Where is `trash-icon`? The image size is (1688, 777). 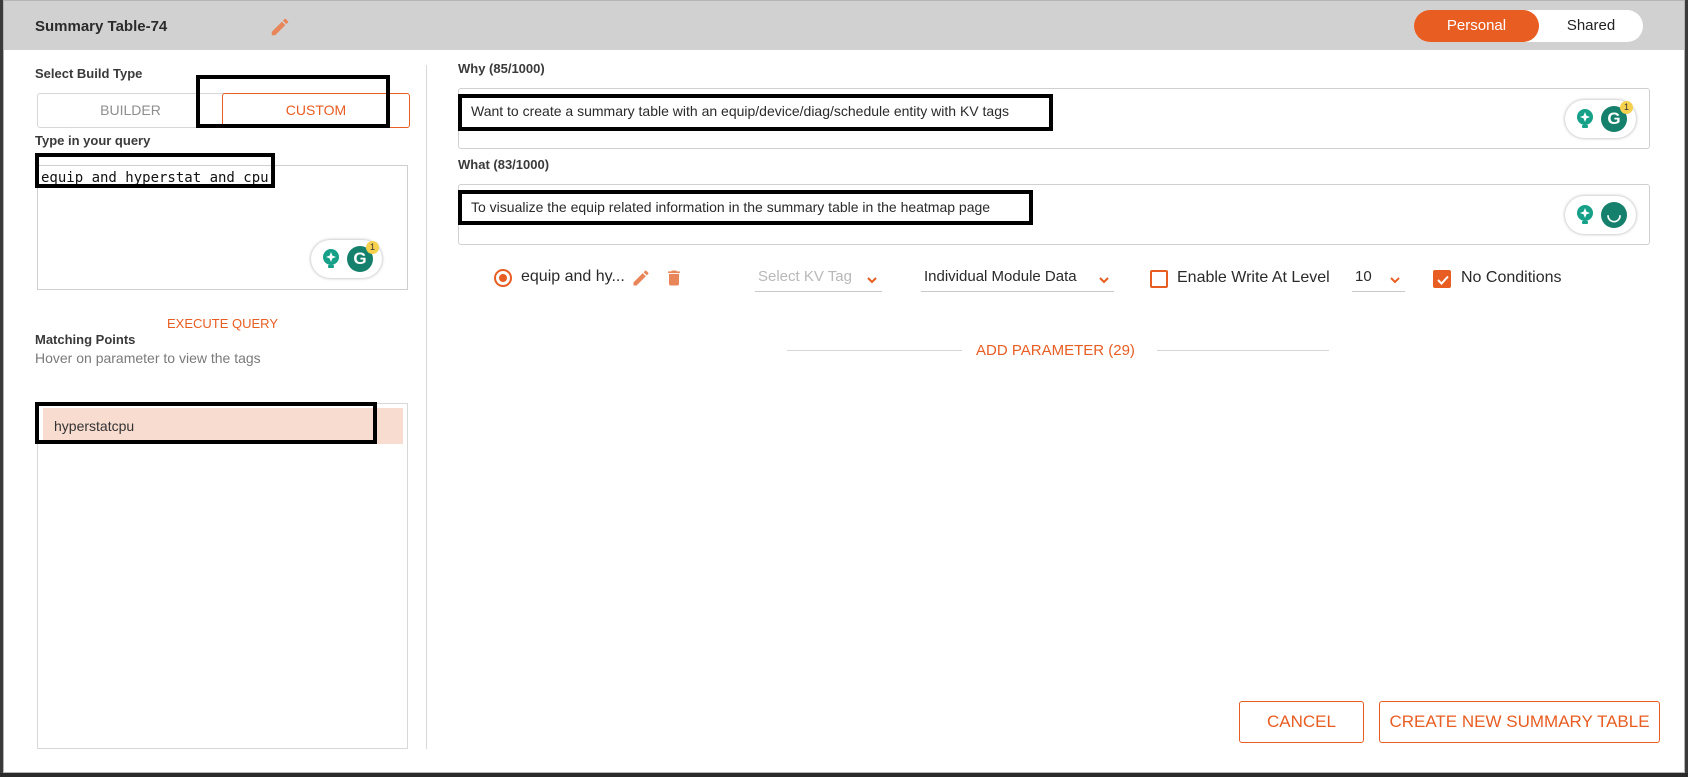
trash-icon is located at coordinates (674, 278).